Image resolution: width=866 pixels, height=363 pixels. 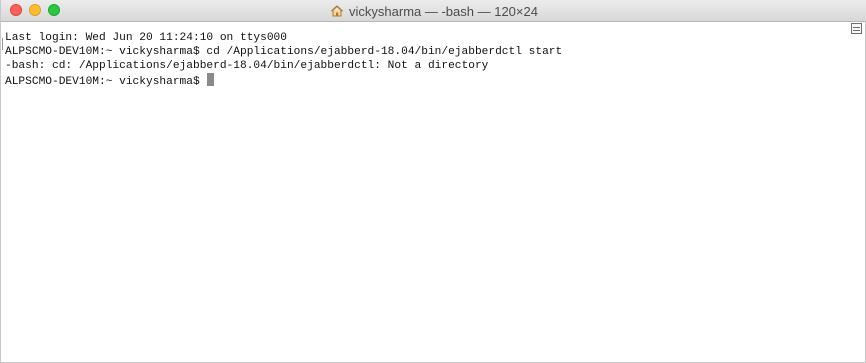 I want to click on prompt-text: ALPSCMO-DEV10M:~ vickysharma$, so click(x=106, y=82).